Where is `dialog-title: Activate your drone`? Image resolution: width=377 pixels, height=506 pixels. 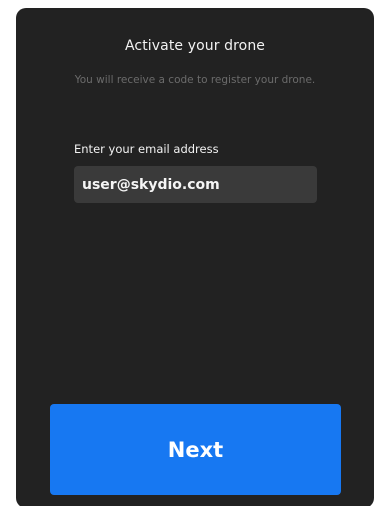 dialog-title: Activate your drone is located at coordinates (195, 46).